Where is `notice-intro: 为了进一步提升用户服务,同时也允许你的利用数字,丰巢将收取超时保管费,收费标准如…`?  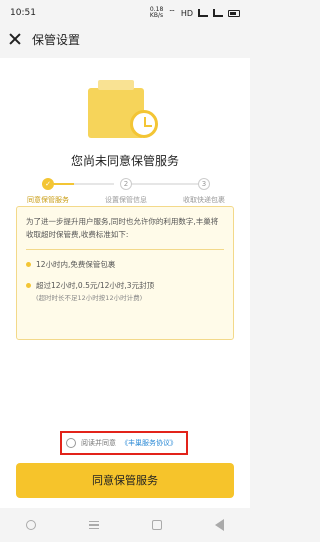
notice-intro: 为了进一步提升用户服务,同时也允许你的利用数字,丰巢将收取超时保管费,收费标准如… is located at coordinates (122, 228).